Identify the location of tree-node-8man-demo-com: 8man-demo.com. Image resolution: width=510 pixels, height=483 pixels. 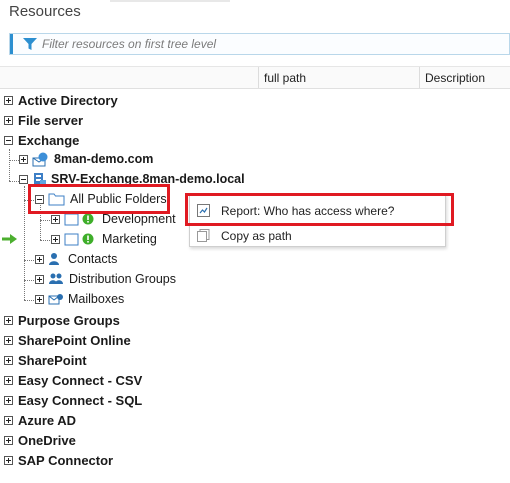
(86, 159).